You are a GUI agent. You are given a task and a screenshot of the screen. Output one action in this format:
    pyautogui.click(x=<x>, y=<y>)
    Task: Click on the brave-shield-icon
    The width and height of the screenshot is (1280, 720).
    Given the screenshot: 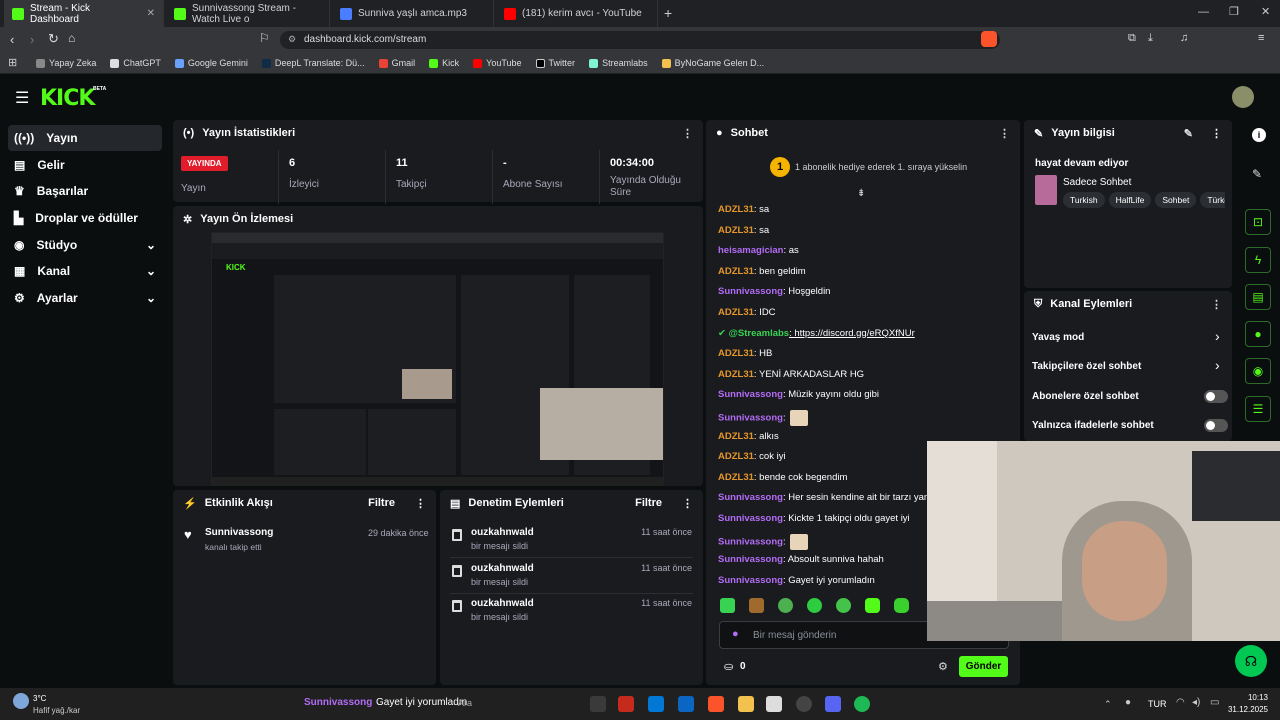 What is the action you would take?
    pyautogui.click(x=989, y=39)
    